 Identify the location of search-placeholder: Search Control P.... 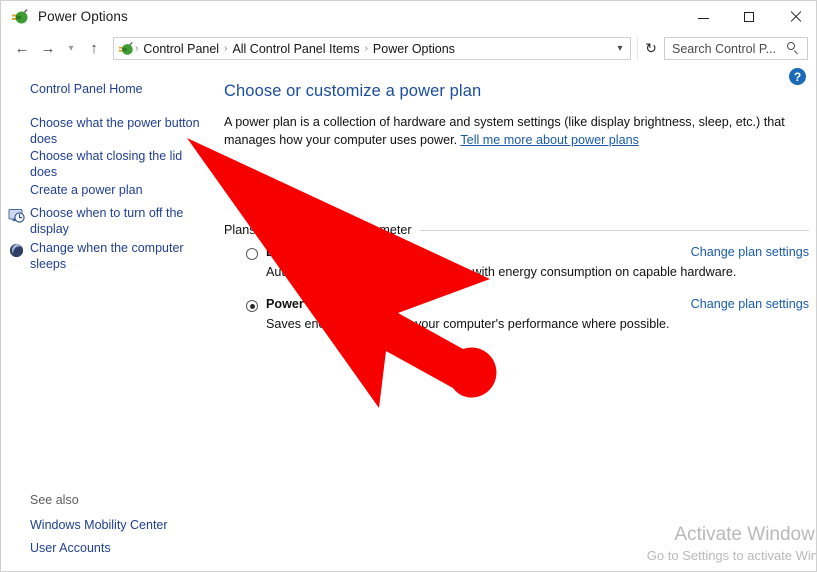
(724, 48).